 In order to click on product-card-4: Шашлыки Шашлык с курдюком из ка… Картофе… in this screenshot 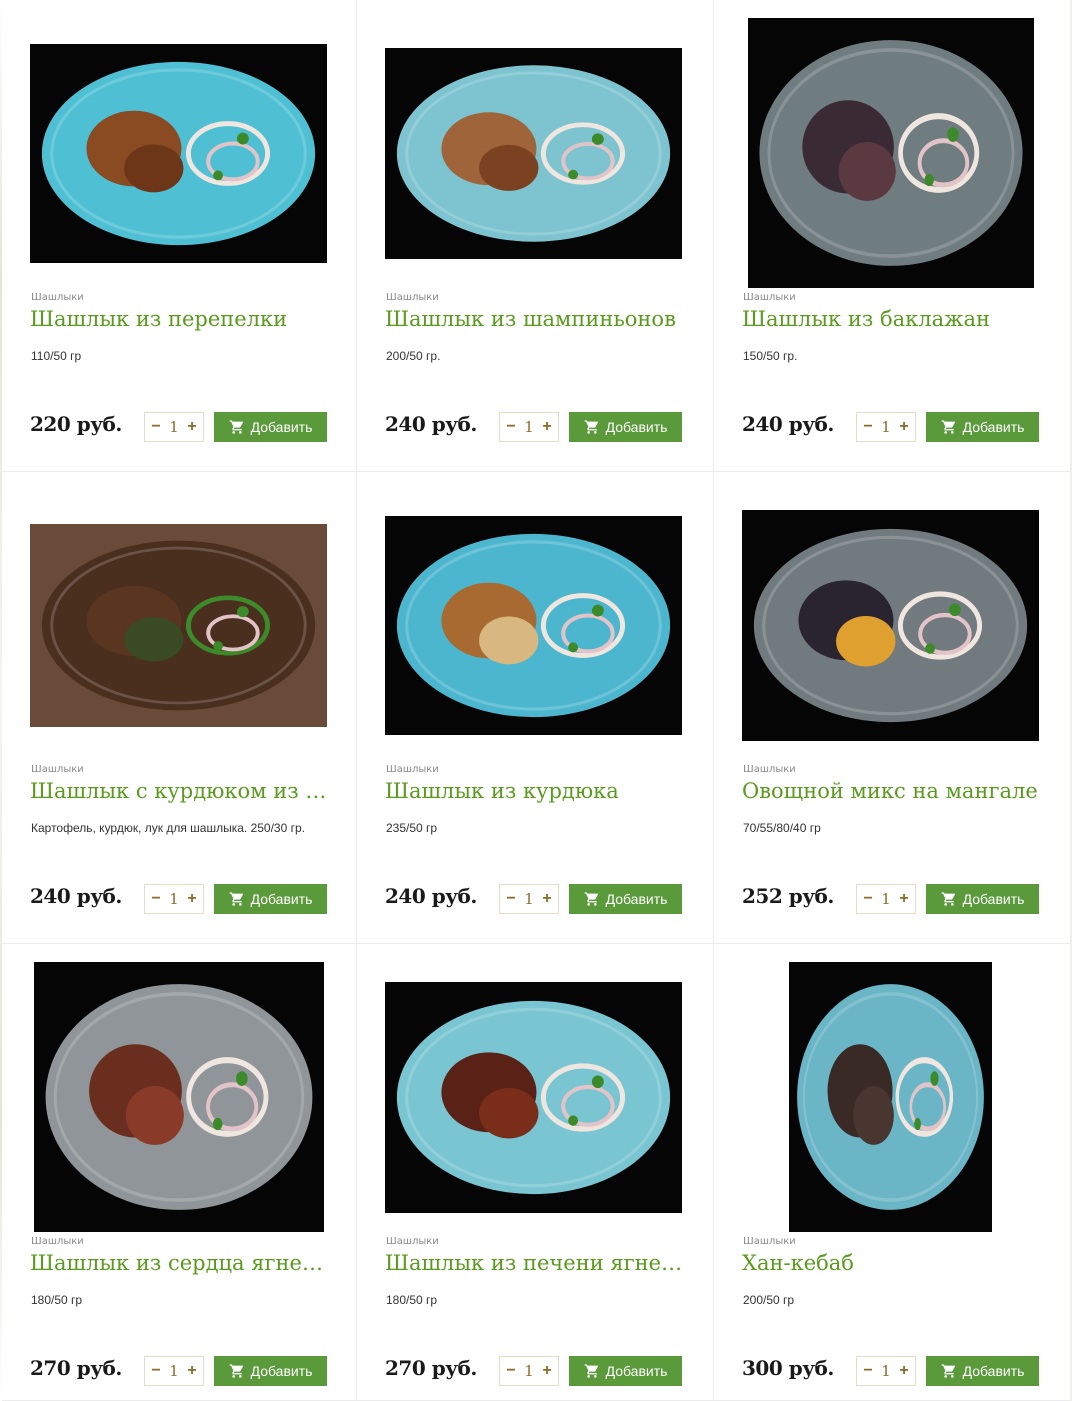, I will do `click(179, 708)`.